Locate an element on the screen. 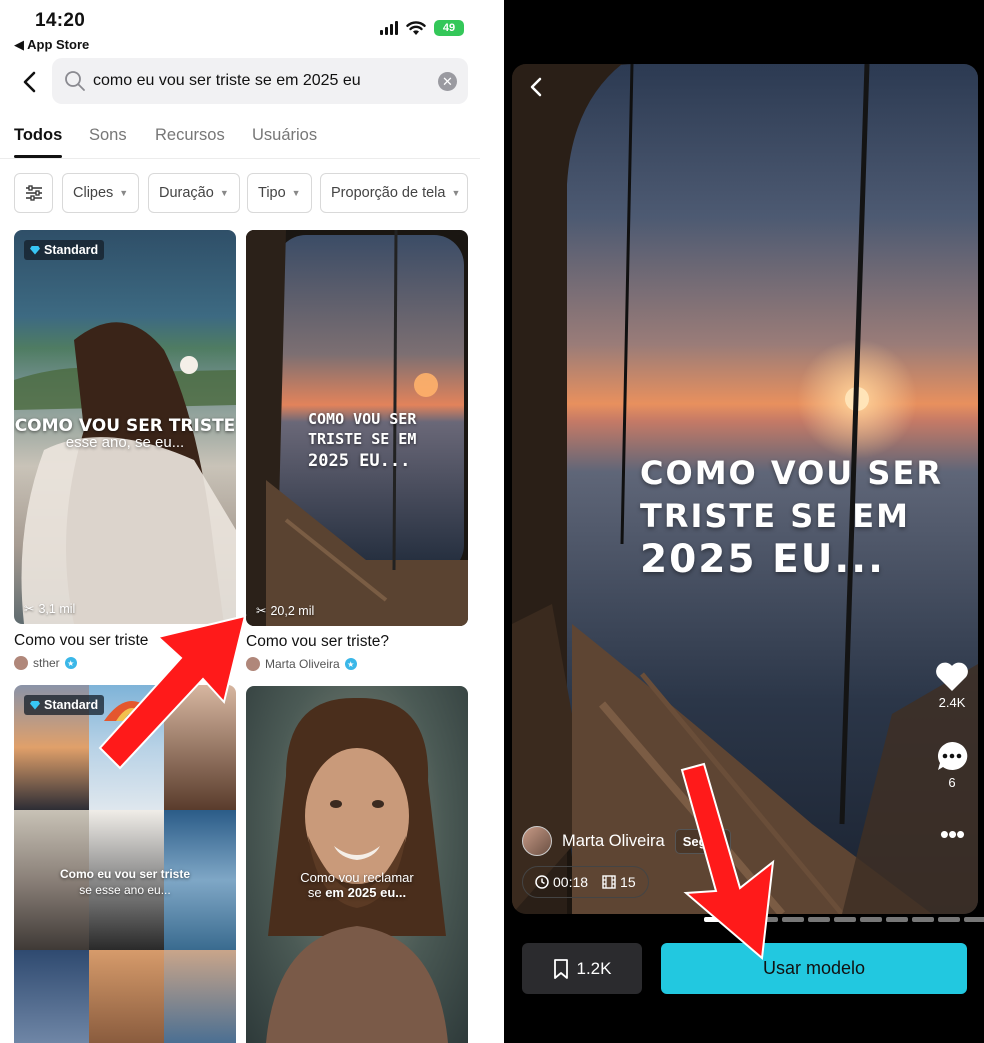  usage-count-value: 20,2 mil is located at coordinates (292, 610).